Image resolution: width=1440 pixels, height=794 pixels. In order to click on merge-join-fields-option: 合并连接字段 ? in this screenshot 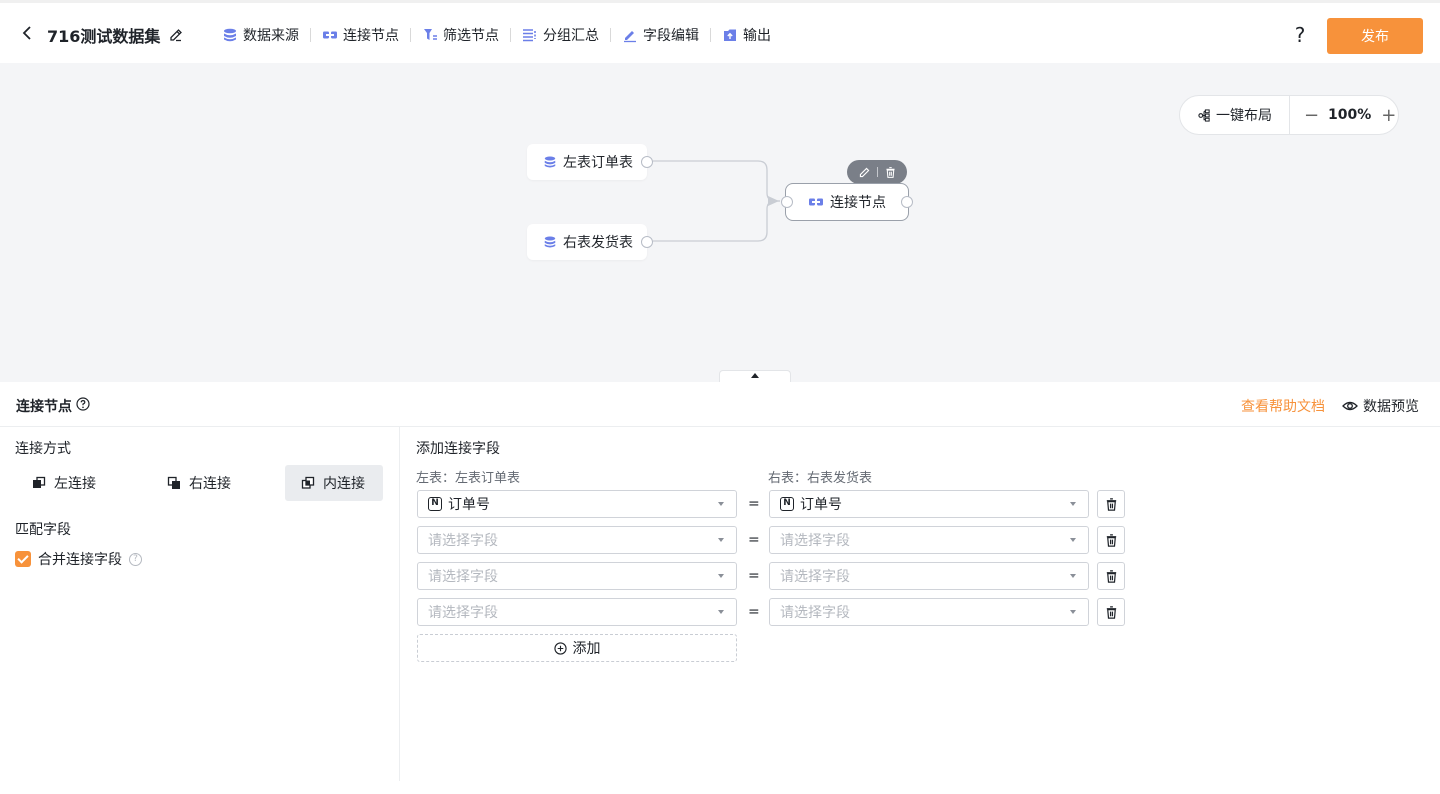, I will do `click(78, 559)`.